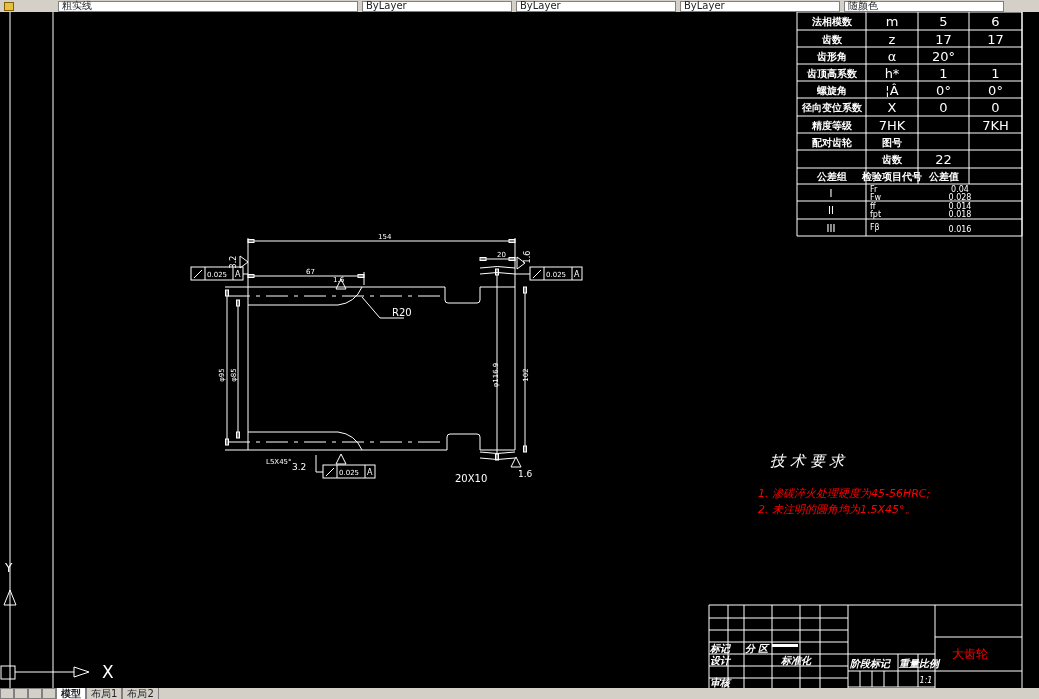 The image size is (1039, 699). What do you see at coordinates (995, 21) in the screenshot?
I see `table-cell: 6` at bounding box center [995, 21].